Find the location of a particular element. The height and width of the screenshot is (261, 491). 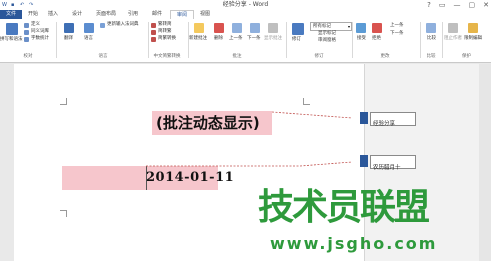

watermark-url: www.jsgho.com is located at coordinates (354, 243).